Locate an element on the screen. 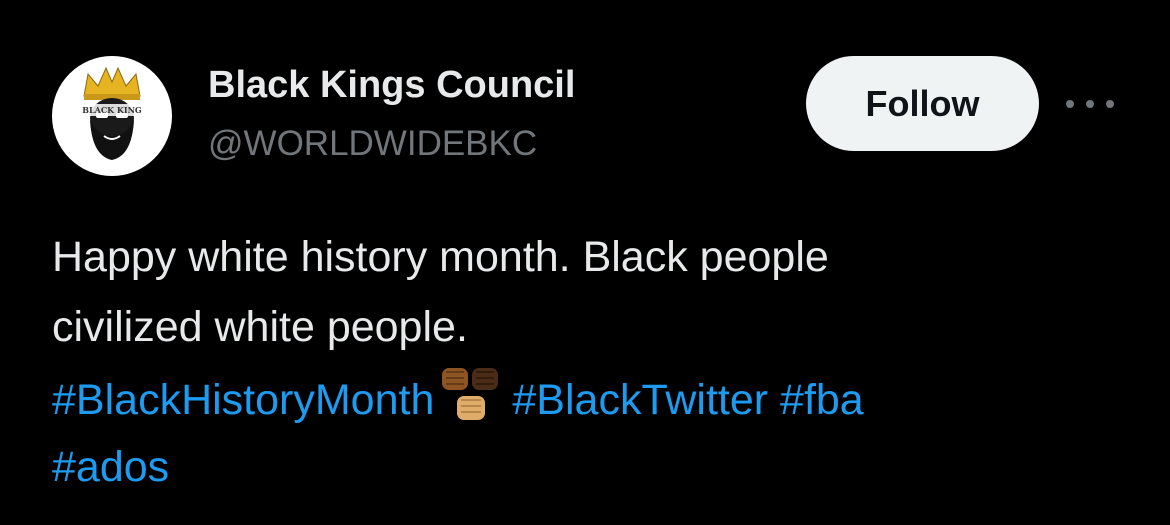 The width and height of the screenshot is (1170, 525). more-options-icon is located at coordinates (1090, 104).